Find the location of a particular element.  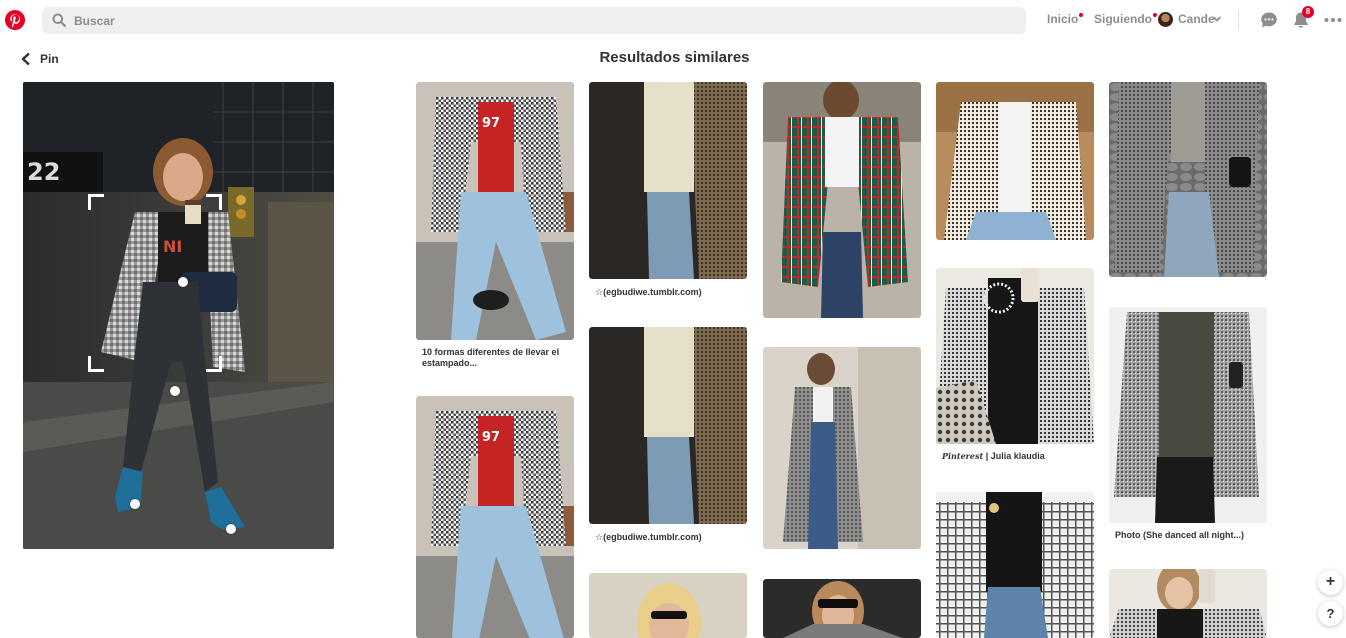

help-button: ? is located at coordinates (1330, 613).